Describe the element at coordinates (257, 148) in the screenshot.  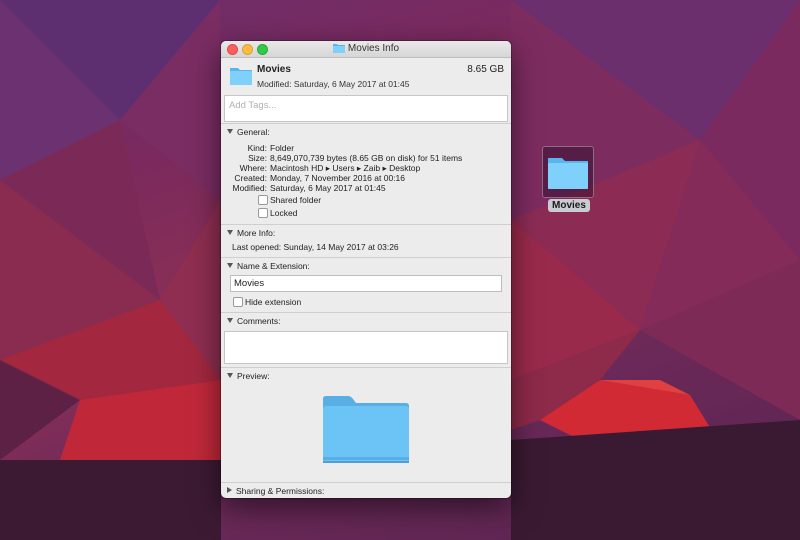
I see `row-label: Kind:` at that location.